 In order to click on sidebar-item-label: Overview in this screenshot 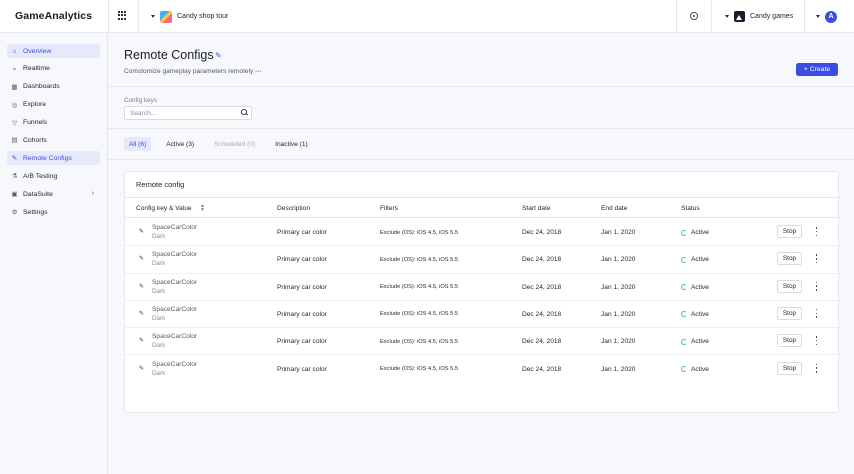, I will do `click(37, 51)`.